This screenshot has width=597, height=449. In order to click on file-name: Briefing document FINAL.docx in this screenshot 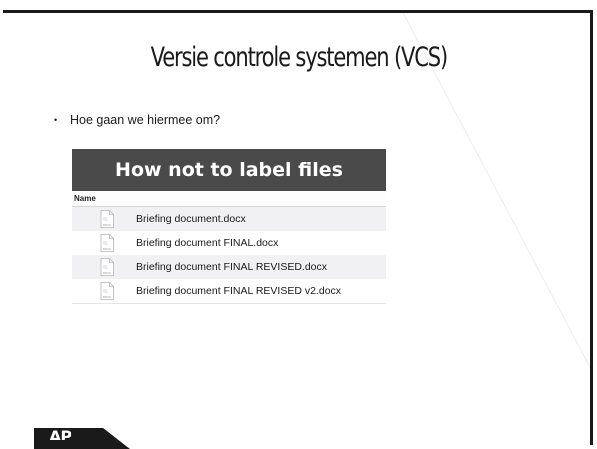, I will do `click(207, 243)`.